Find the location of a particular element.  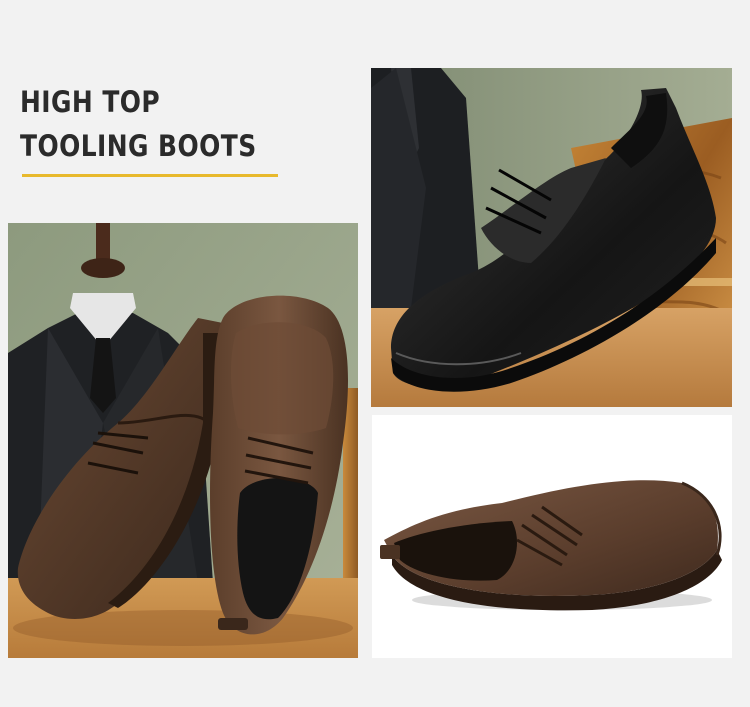

headline-line-1: HIGH TOP is located at coordinates (90, 102).